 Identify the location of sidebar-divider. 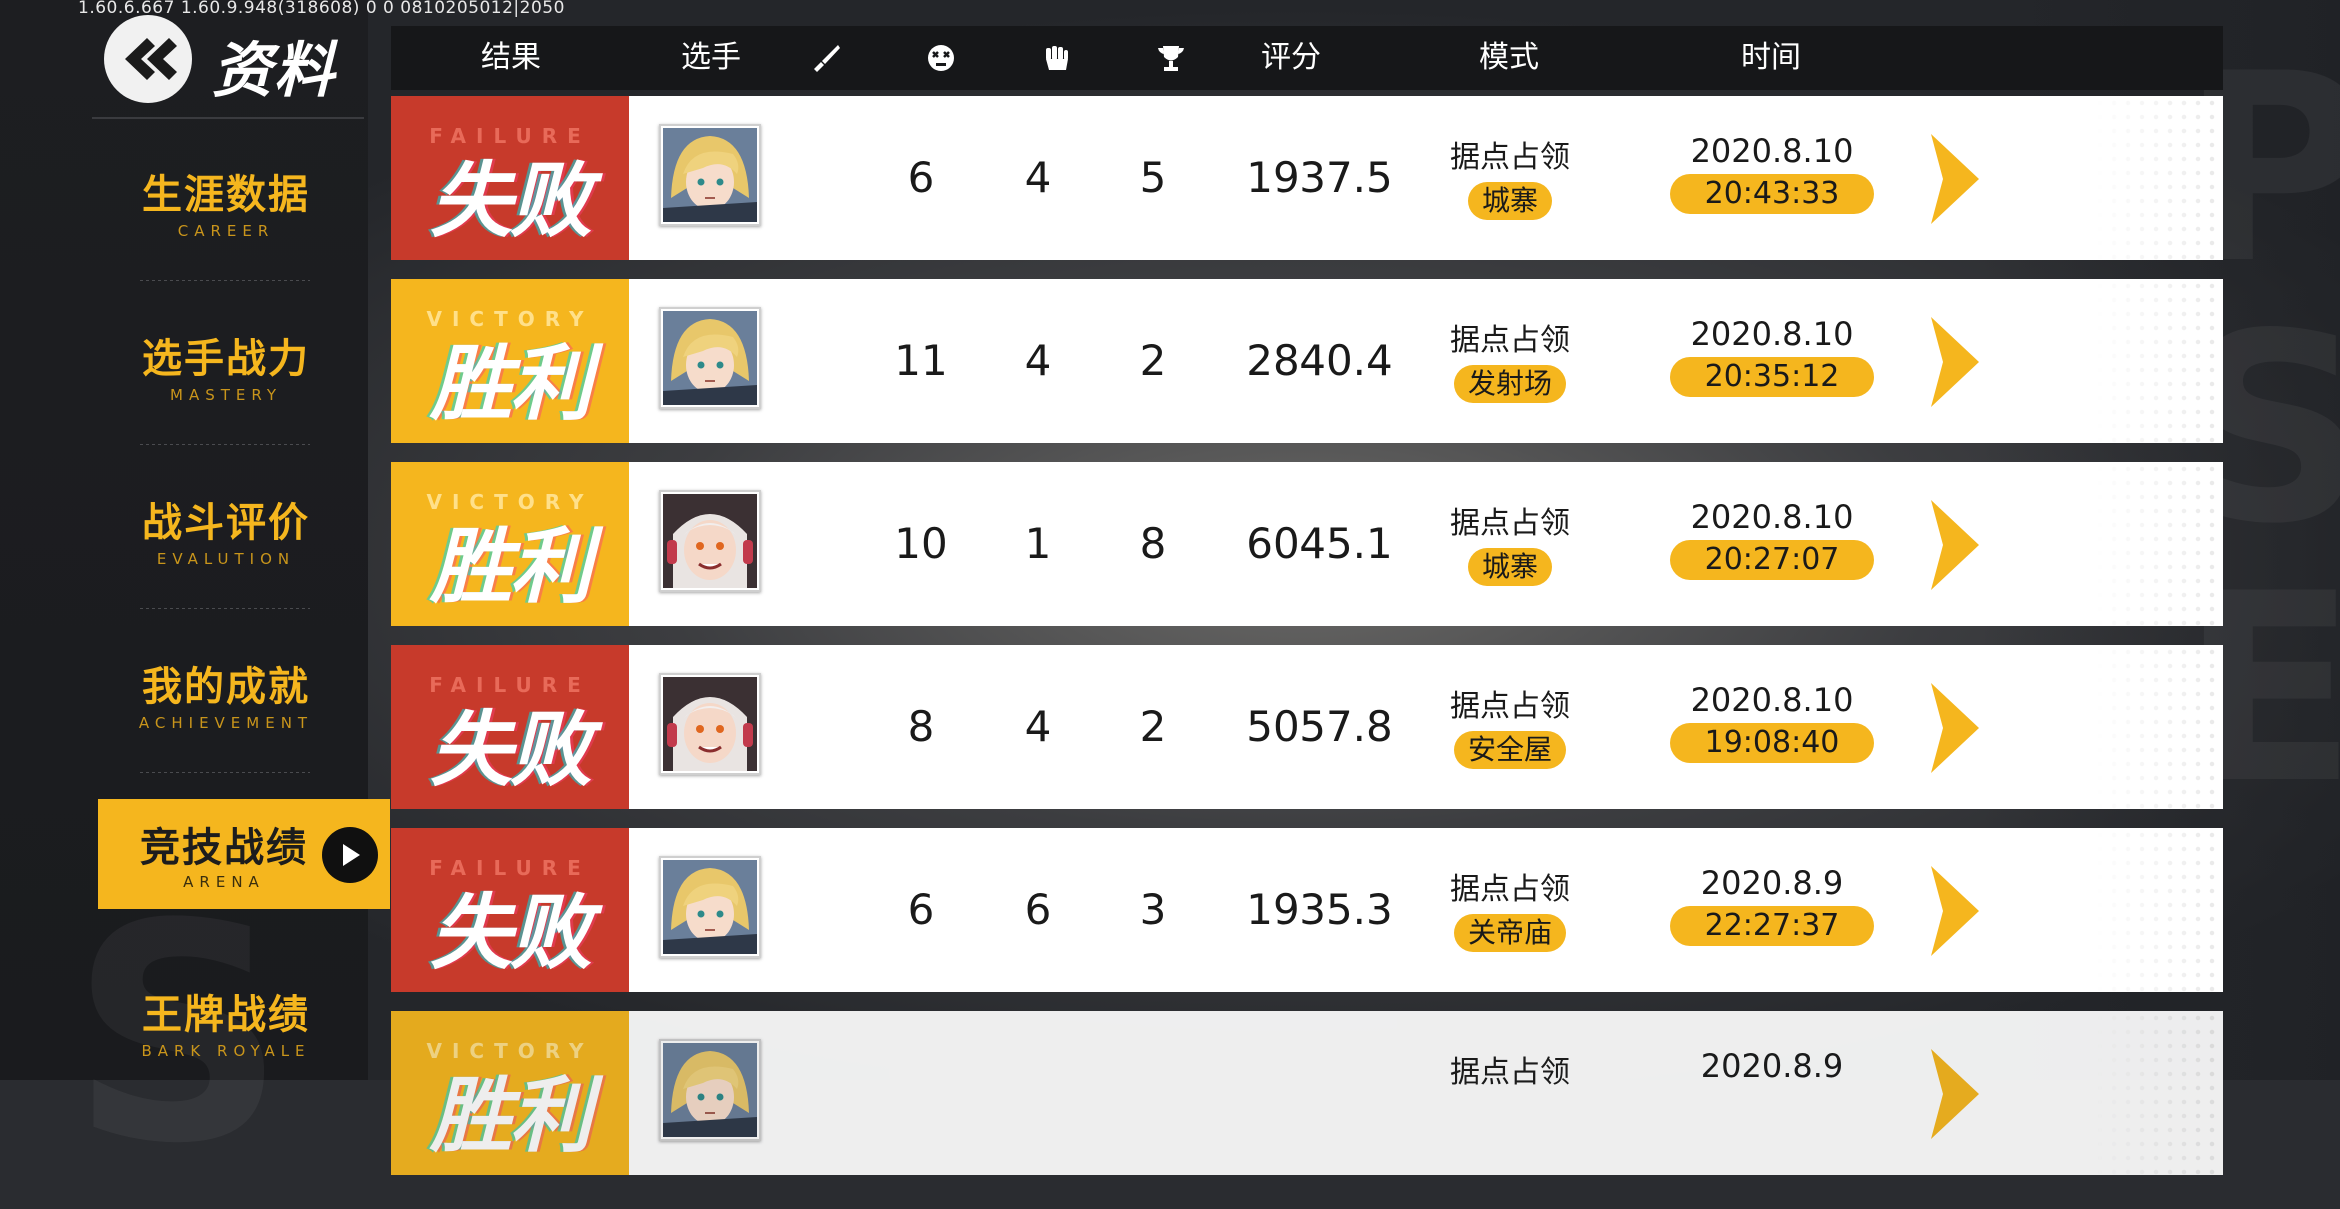
(228, 118).